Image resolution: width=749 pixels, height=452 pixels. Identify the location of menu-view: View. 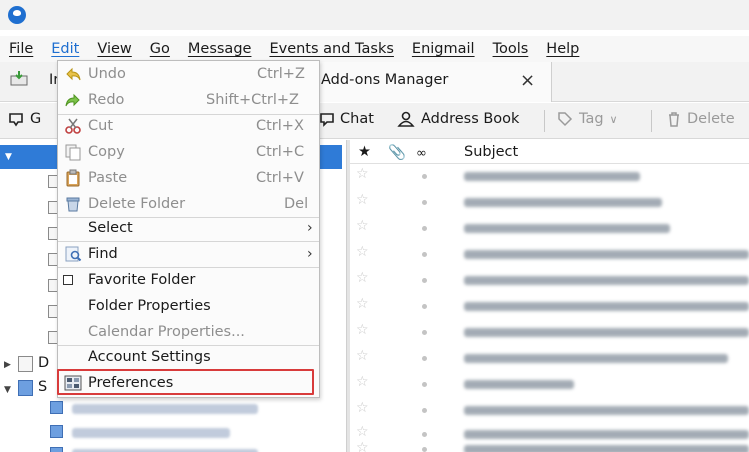
(114, 49).